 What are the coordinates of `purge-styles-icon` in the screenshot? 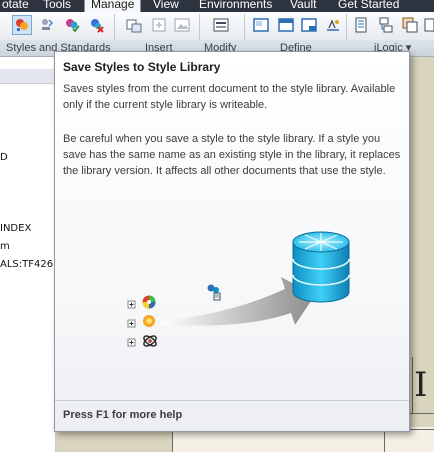 It's located at (97, 26).